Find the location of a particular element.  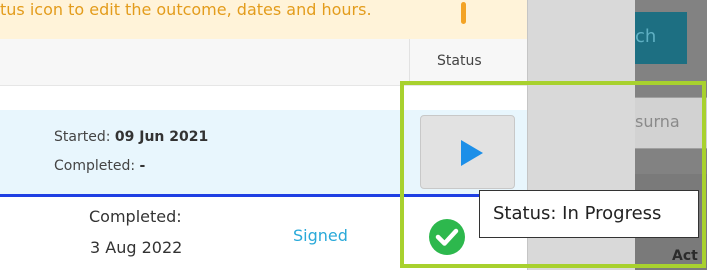

started-date: Started: 09 Jun 2021 is located at coordinates (131, 137).